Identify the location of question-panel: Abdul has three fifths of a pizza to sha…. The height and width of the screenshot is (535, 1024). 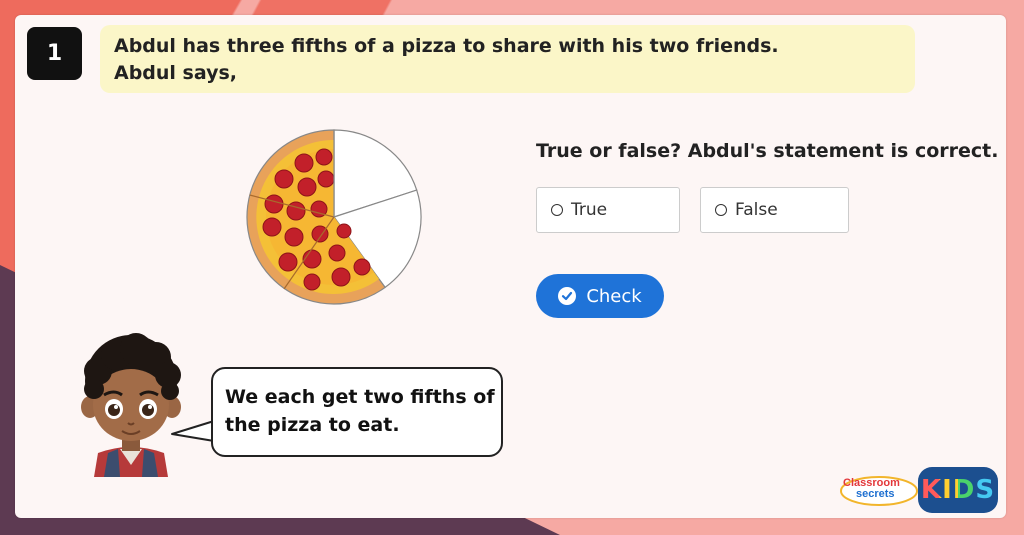
(507, 59).